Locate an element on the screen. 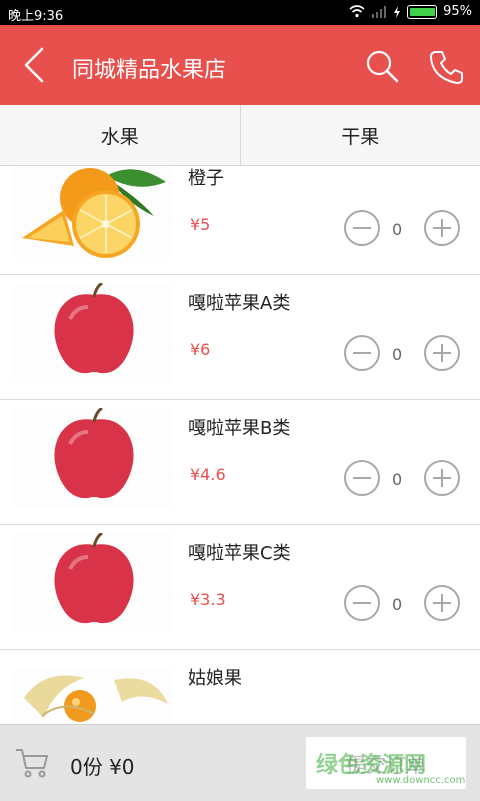 The height and width of the screenshot is (801, 480). phone-icon is located at coordinates (446, 67).